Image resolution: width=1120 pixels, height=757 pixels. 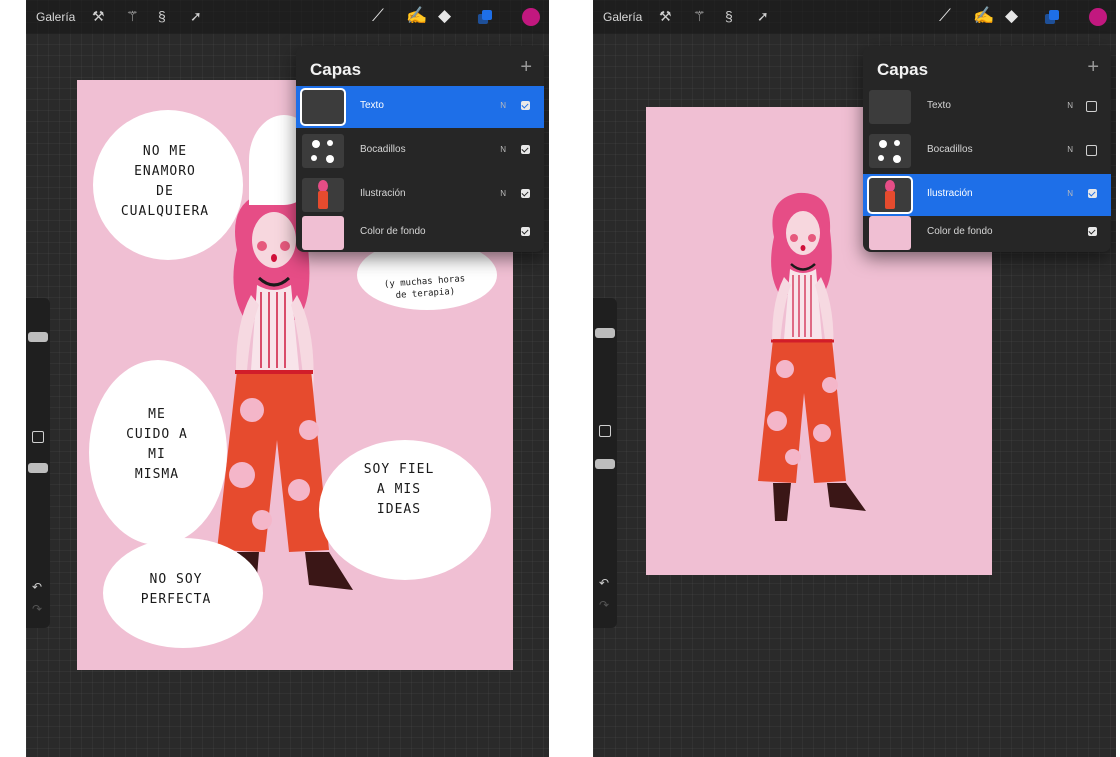 I want to click on bubble-text-4: NO SOY PERFECTA, so click(x=176, y=589).